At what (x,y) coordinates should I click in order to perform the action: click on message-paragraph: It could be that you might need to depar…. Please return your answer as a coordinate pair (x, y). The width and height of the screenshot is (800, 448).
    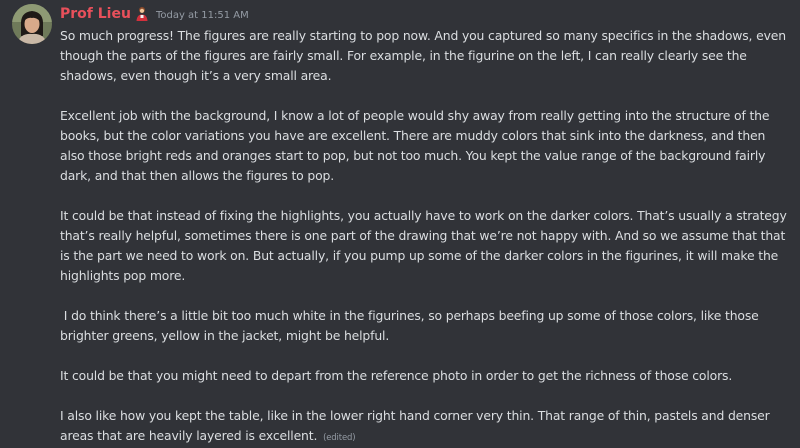
    Looking at the image, I should click on (396, 375).